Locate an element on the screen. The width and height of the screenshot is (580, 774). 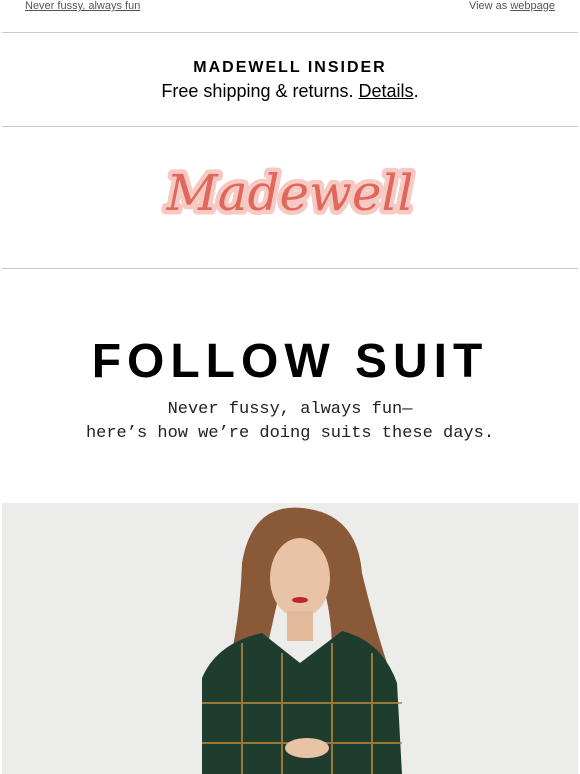
view-as-label: View as is located at coordinates (488, 6).